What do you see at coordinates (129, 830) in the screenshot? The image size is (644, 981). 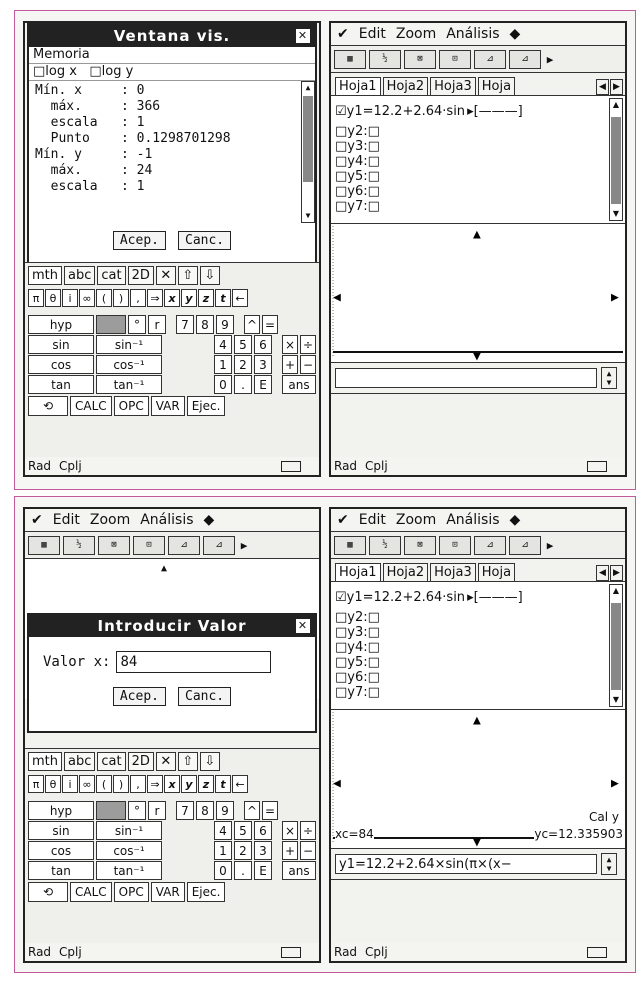 I see `key-sin⁻¹: sin⁻¹` at bounding box center [129, 830].